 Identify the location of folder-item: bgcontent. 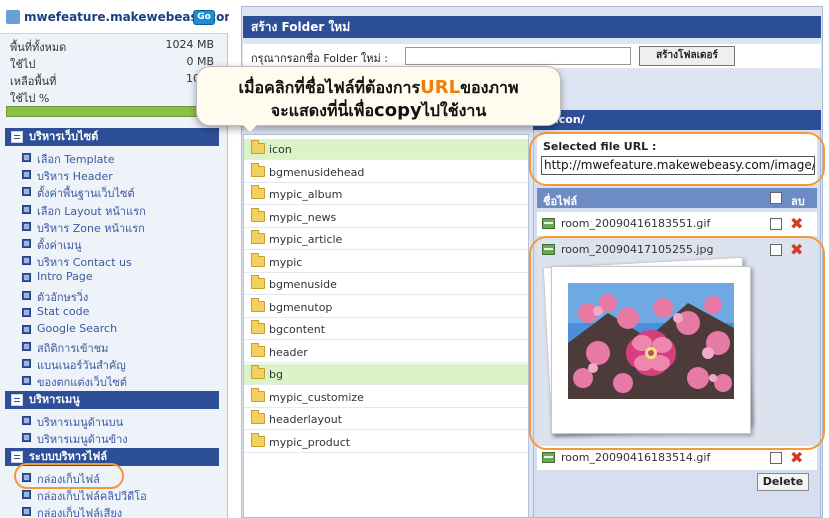
(386, 329).